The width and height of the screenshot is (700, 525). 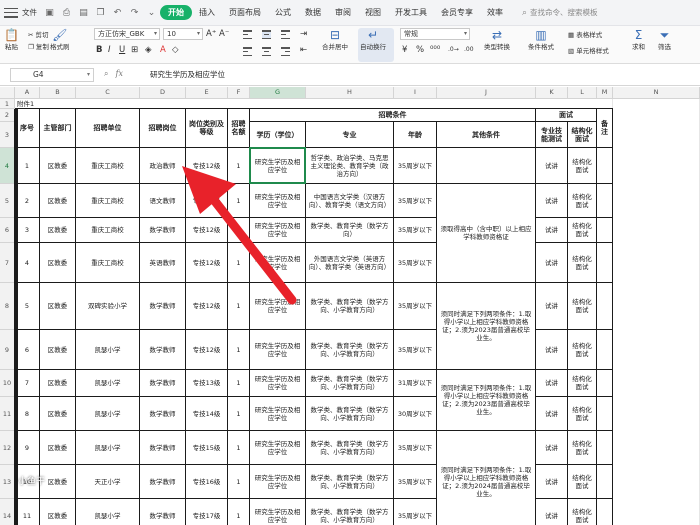 What do you see at coordinates (58, 128) in the screenshot?
I see `header-dept: 主管部门` at bounding box center [58, 128].